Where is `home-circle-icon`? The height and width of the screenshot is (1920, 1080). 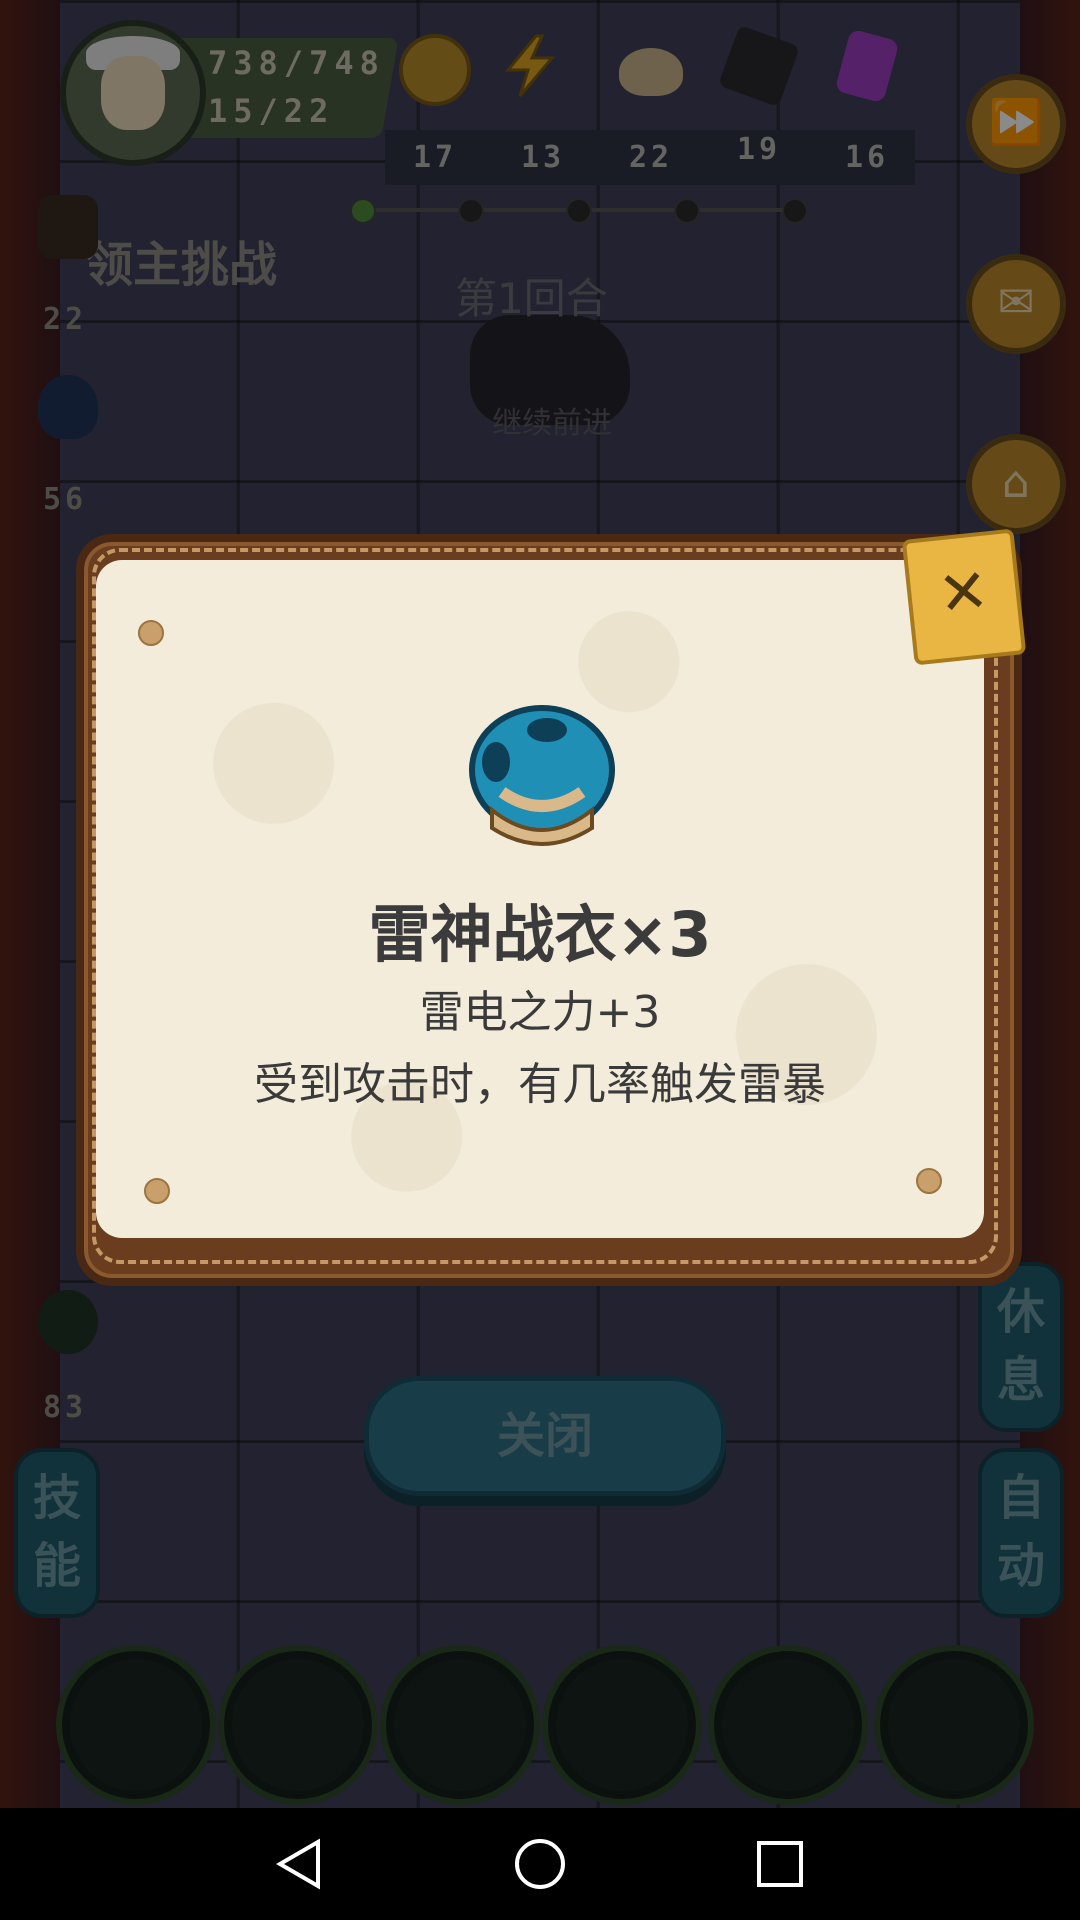 home-circle-icon is located at coordinates (540, 1864).